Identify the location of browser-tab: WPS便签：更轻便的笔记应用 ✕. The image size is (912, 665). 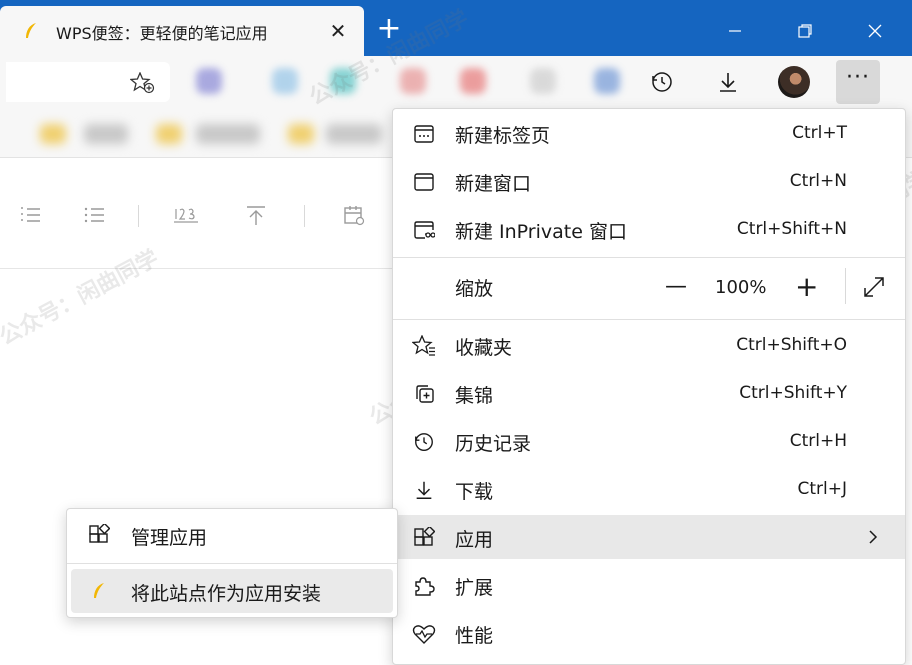
(182, 31).